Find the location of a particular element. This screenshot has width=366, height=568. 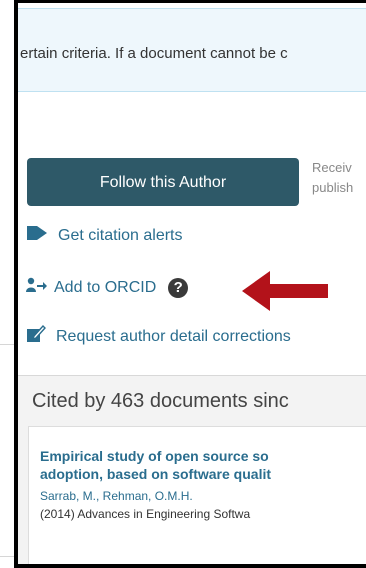

request-corrections-row: Request author detail corrections is located at coordinates (158, 336).